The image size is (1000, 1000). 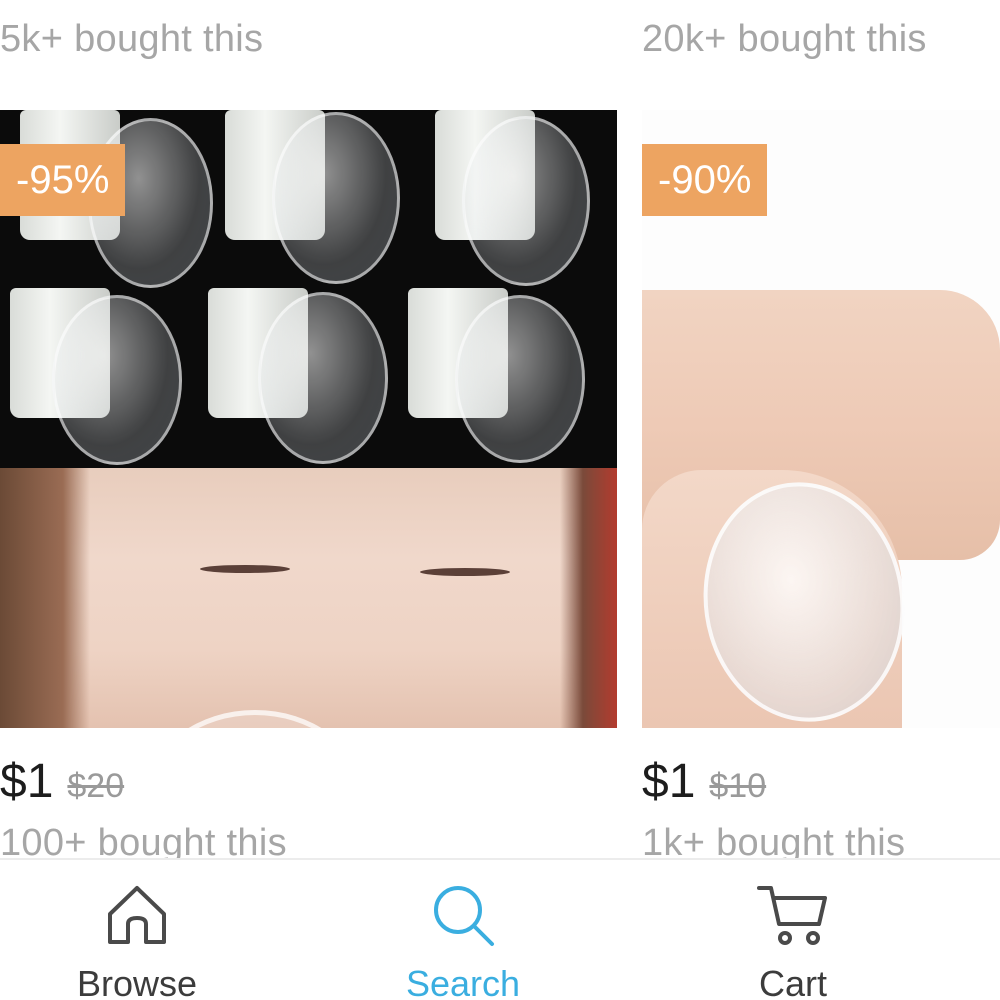 What do you see at coordinates (143, 840) in the screenshot?
I see `sold-count: 100+ bought this` at bounding box center [143, 840].